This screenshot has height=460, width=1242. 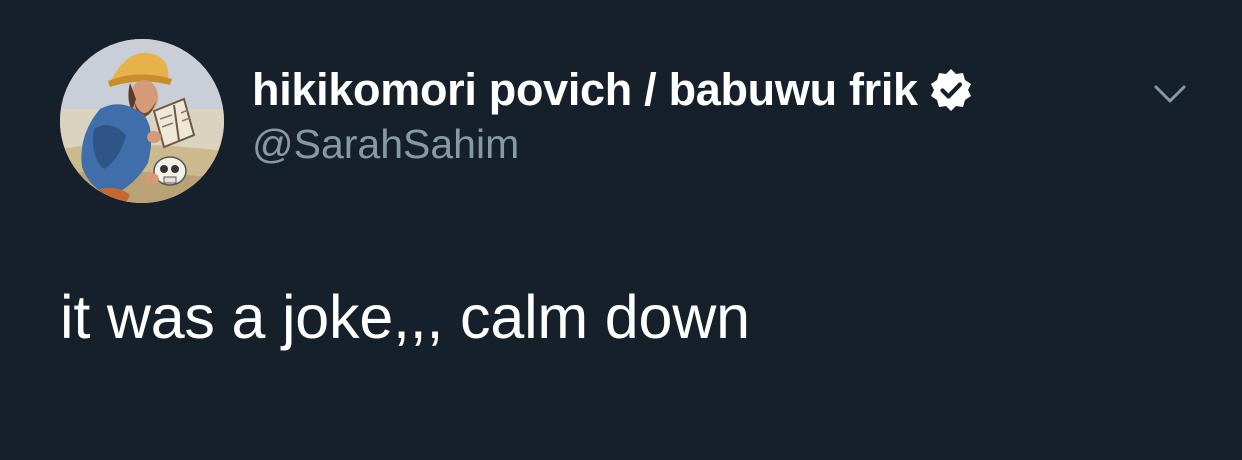 I want to click on chevron-down-icon, so click(x=1170, y=93).